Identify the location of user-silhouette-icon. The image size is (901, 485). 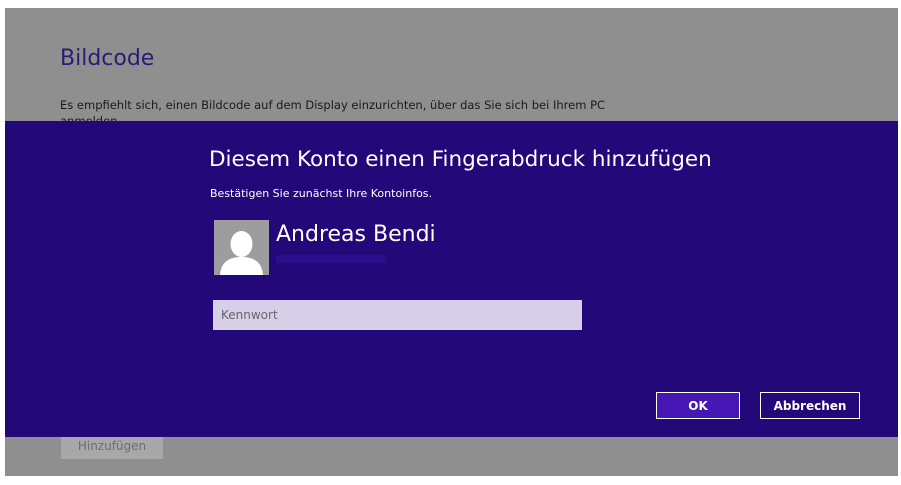
(241, 247).